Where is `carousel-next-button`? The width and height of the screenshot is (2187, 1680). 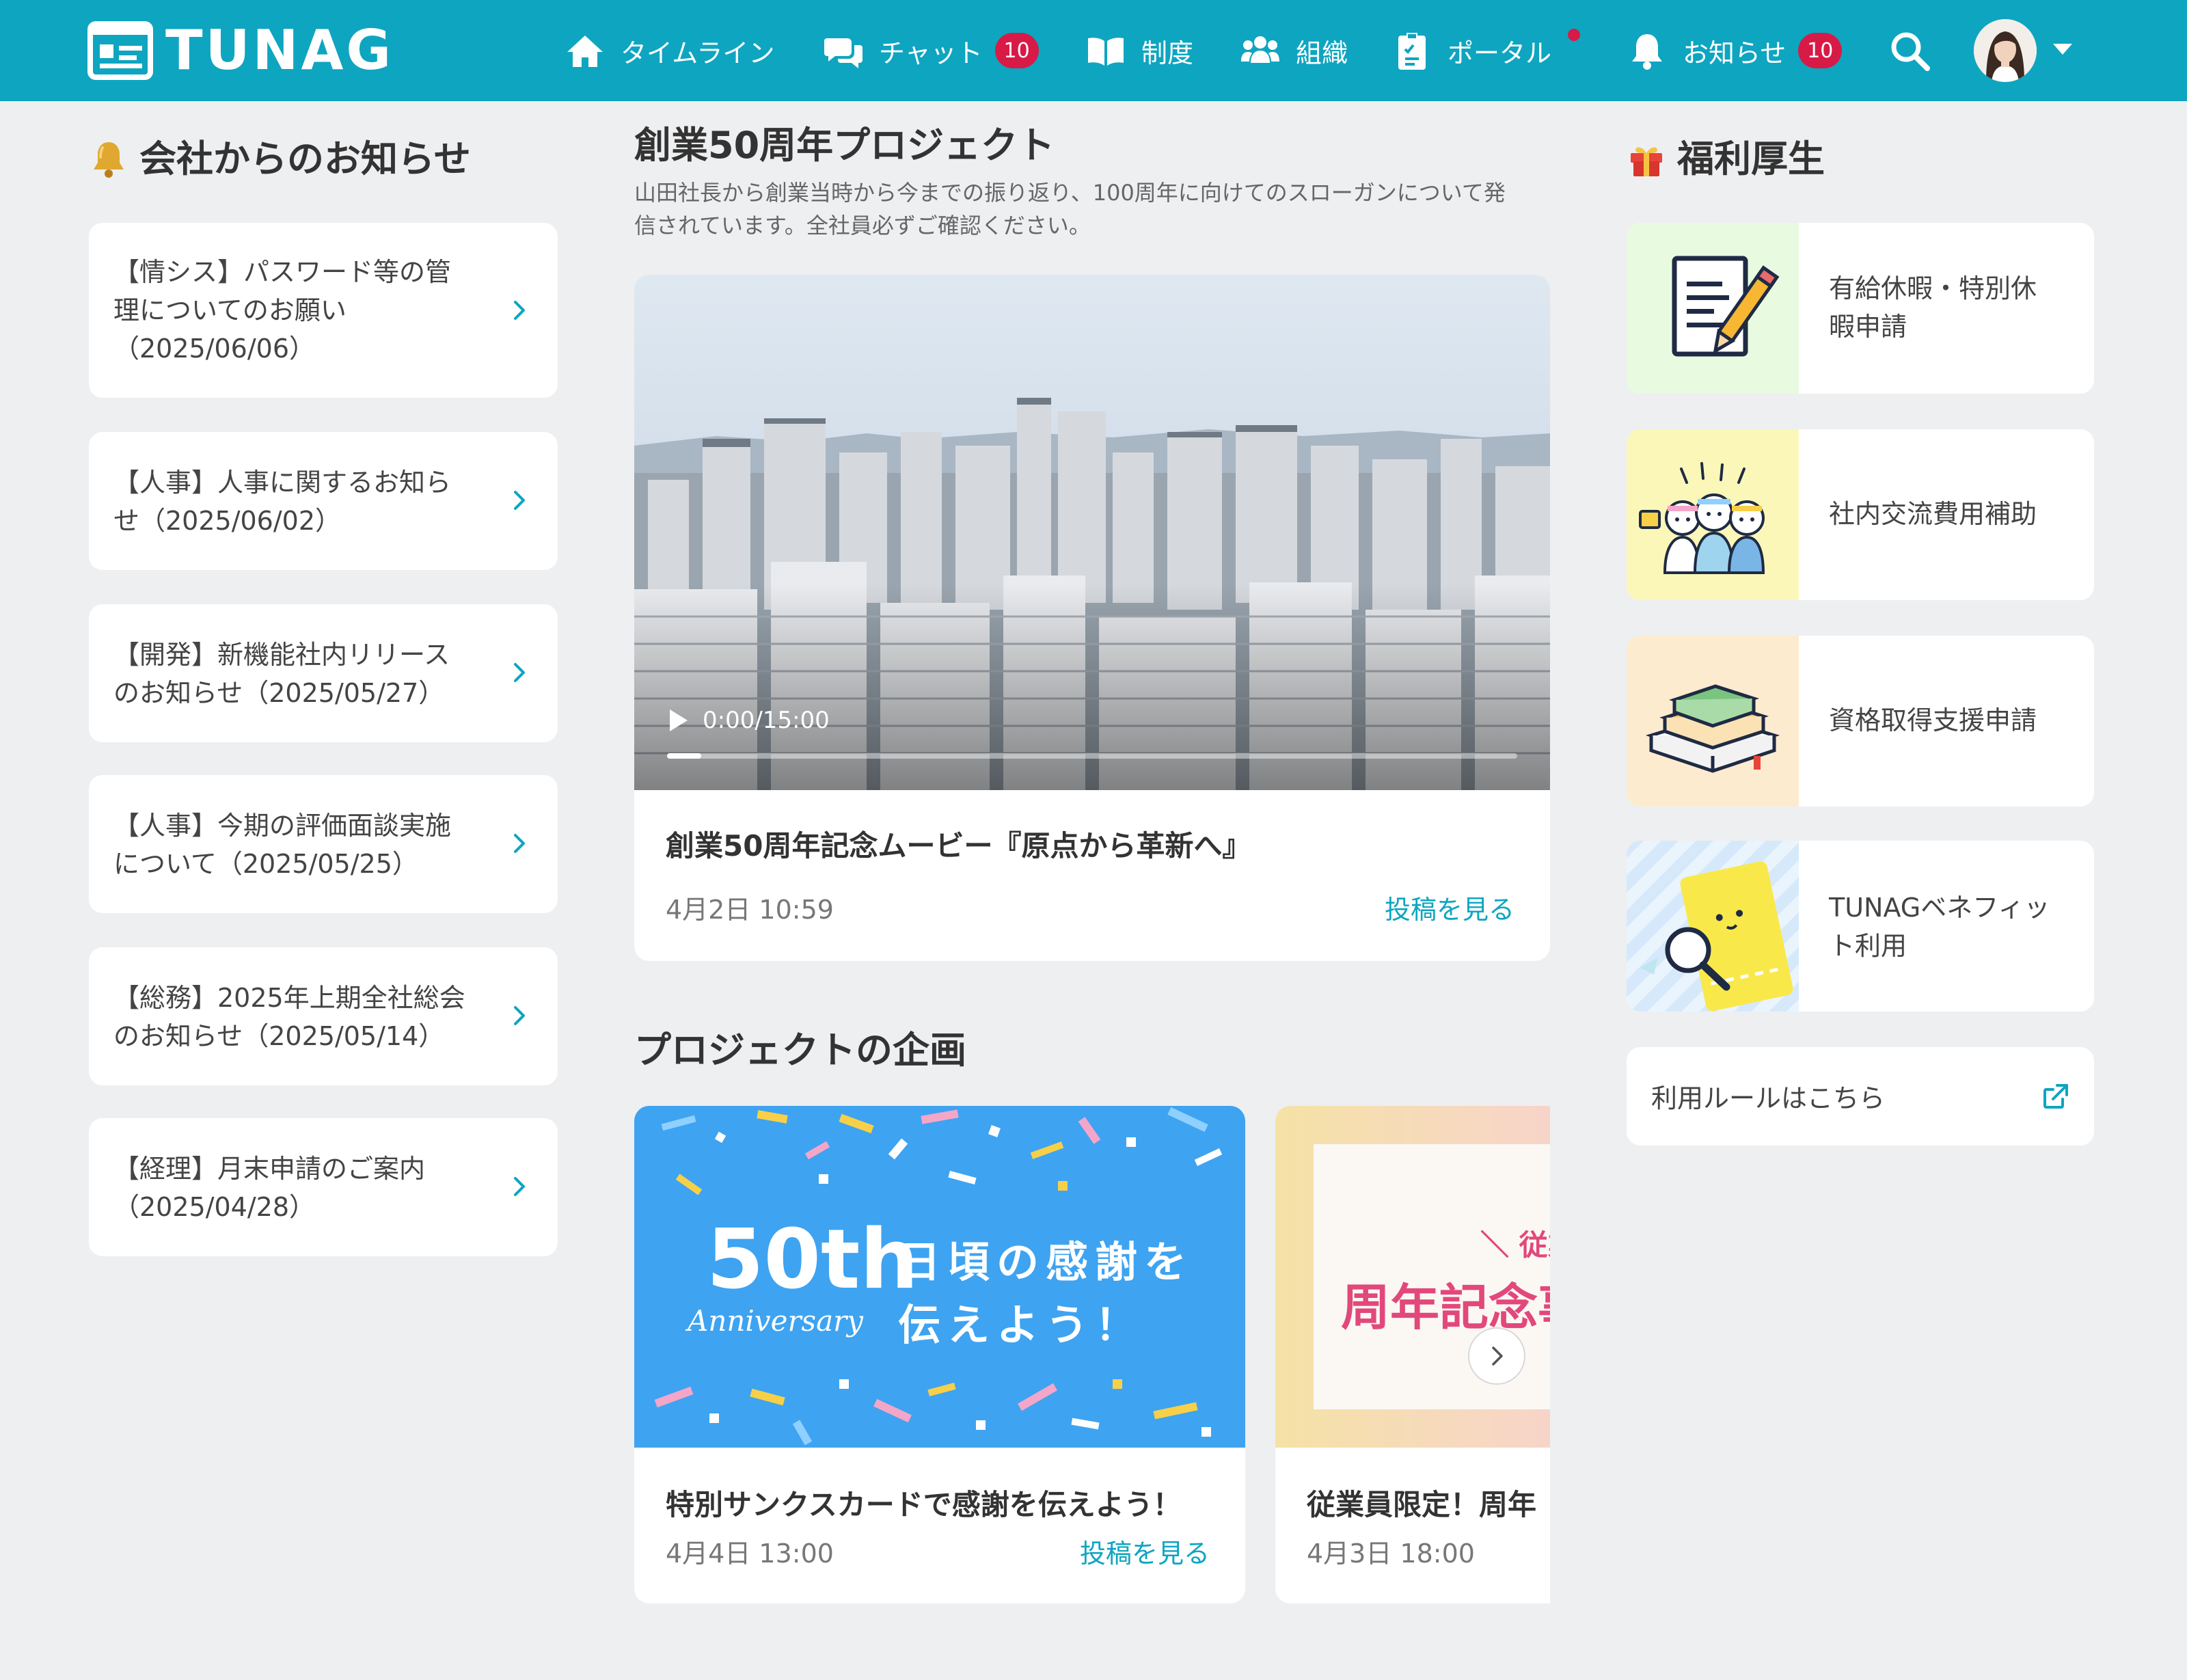 carousel-next-button is located at coordinates (1496, 1356).